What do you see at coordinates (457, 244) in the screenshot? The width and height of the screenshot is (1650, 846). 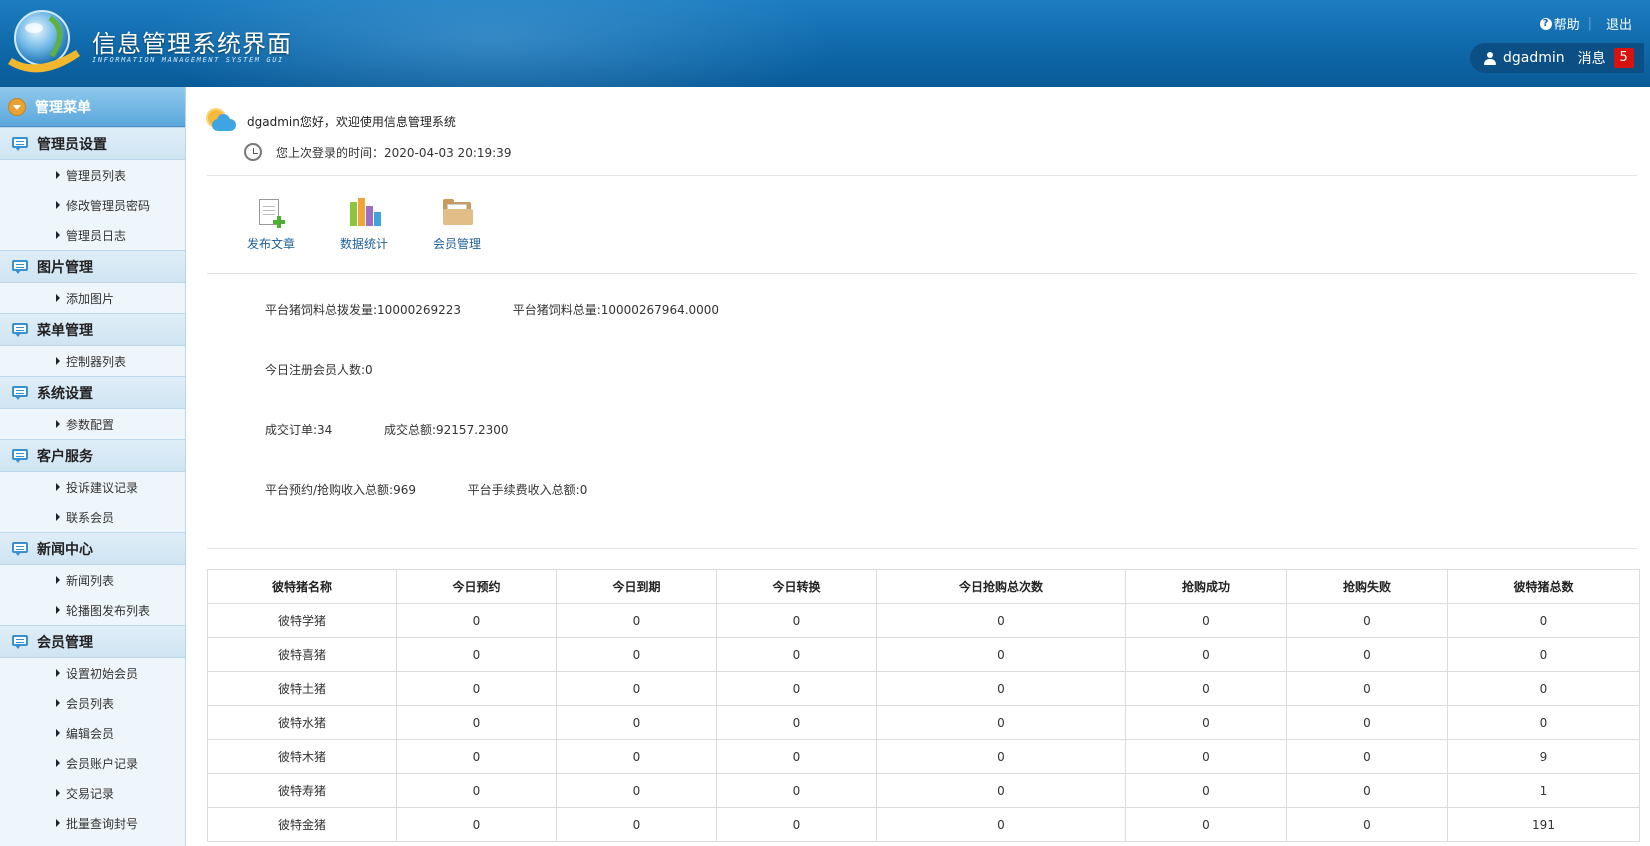 I see `quick-action-label: 会员管理` at bounding box center [457, 244].